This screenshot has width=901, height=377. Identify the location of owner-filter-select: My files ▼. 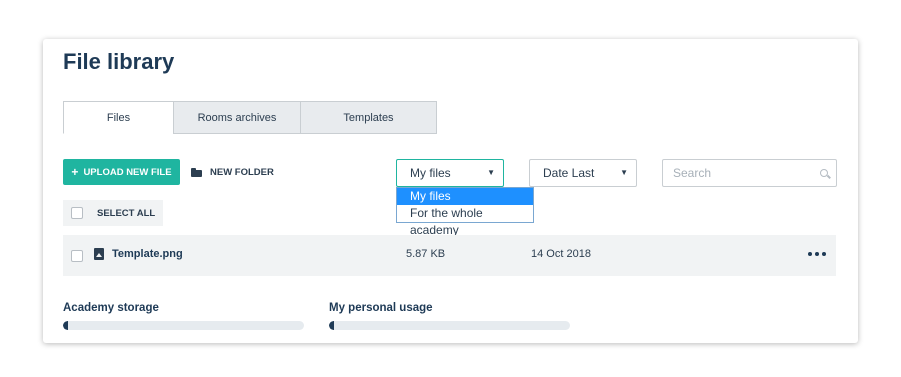
(450, 173).